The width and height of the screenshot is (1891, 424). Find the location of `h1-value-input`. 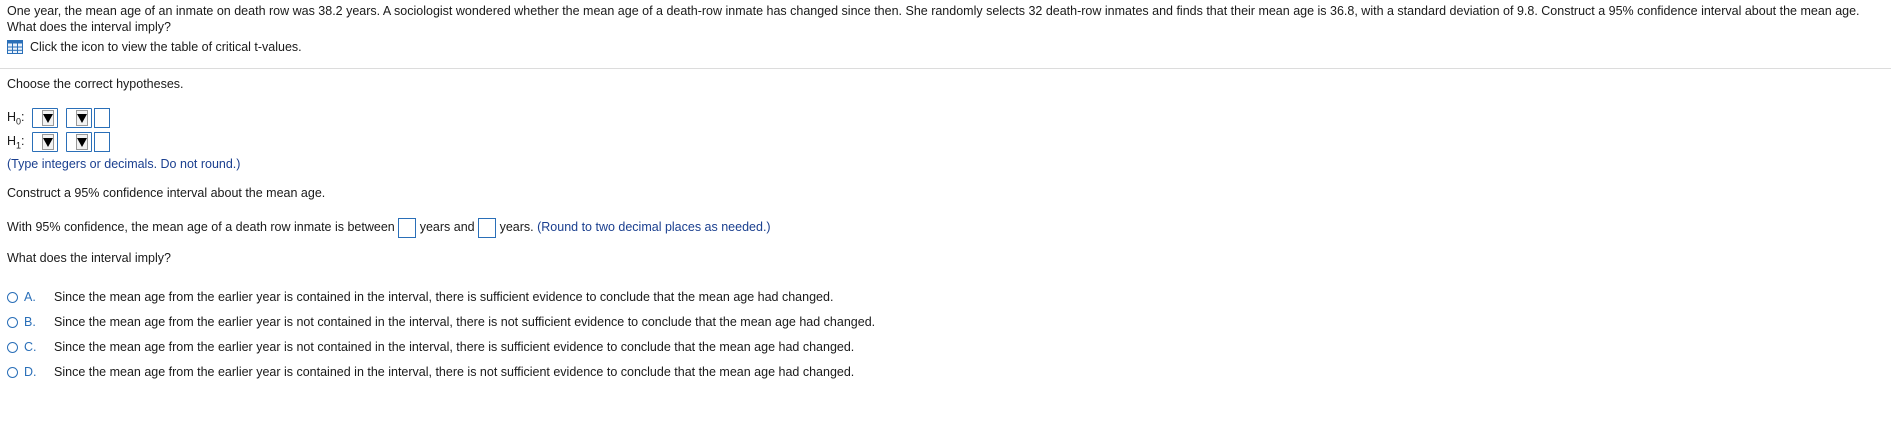

h1-value-input is located at coordinates (102, 142).